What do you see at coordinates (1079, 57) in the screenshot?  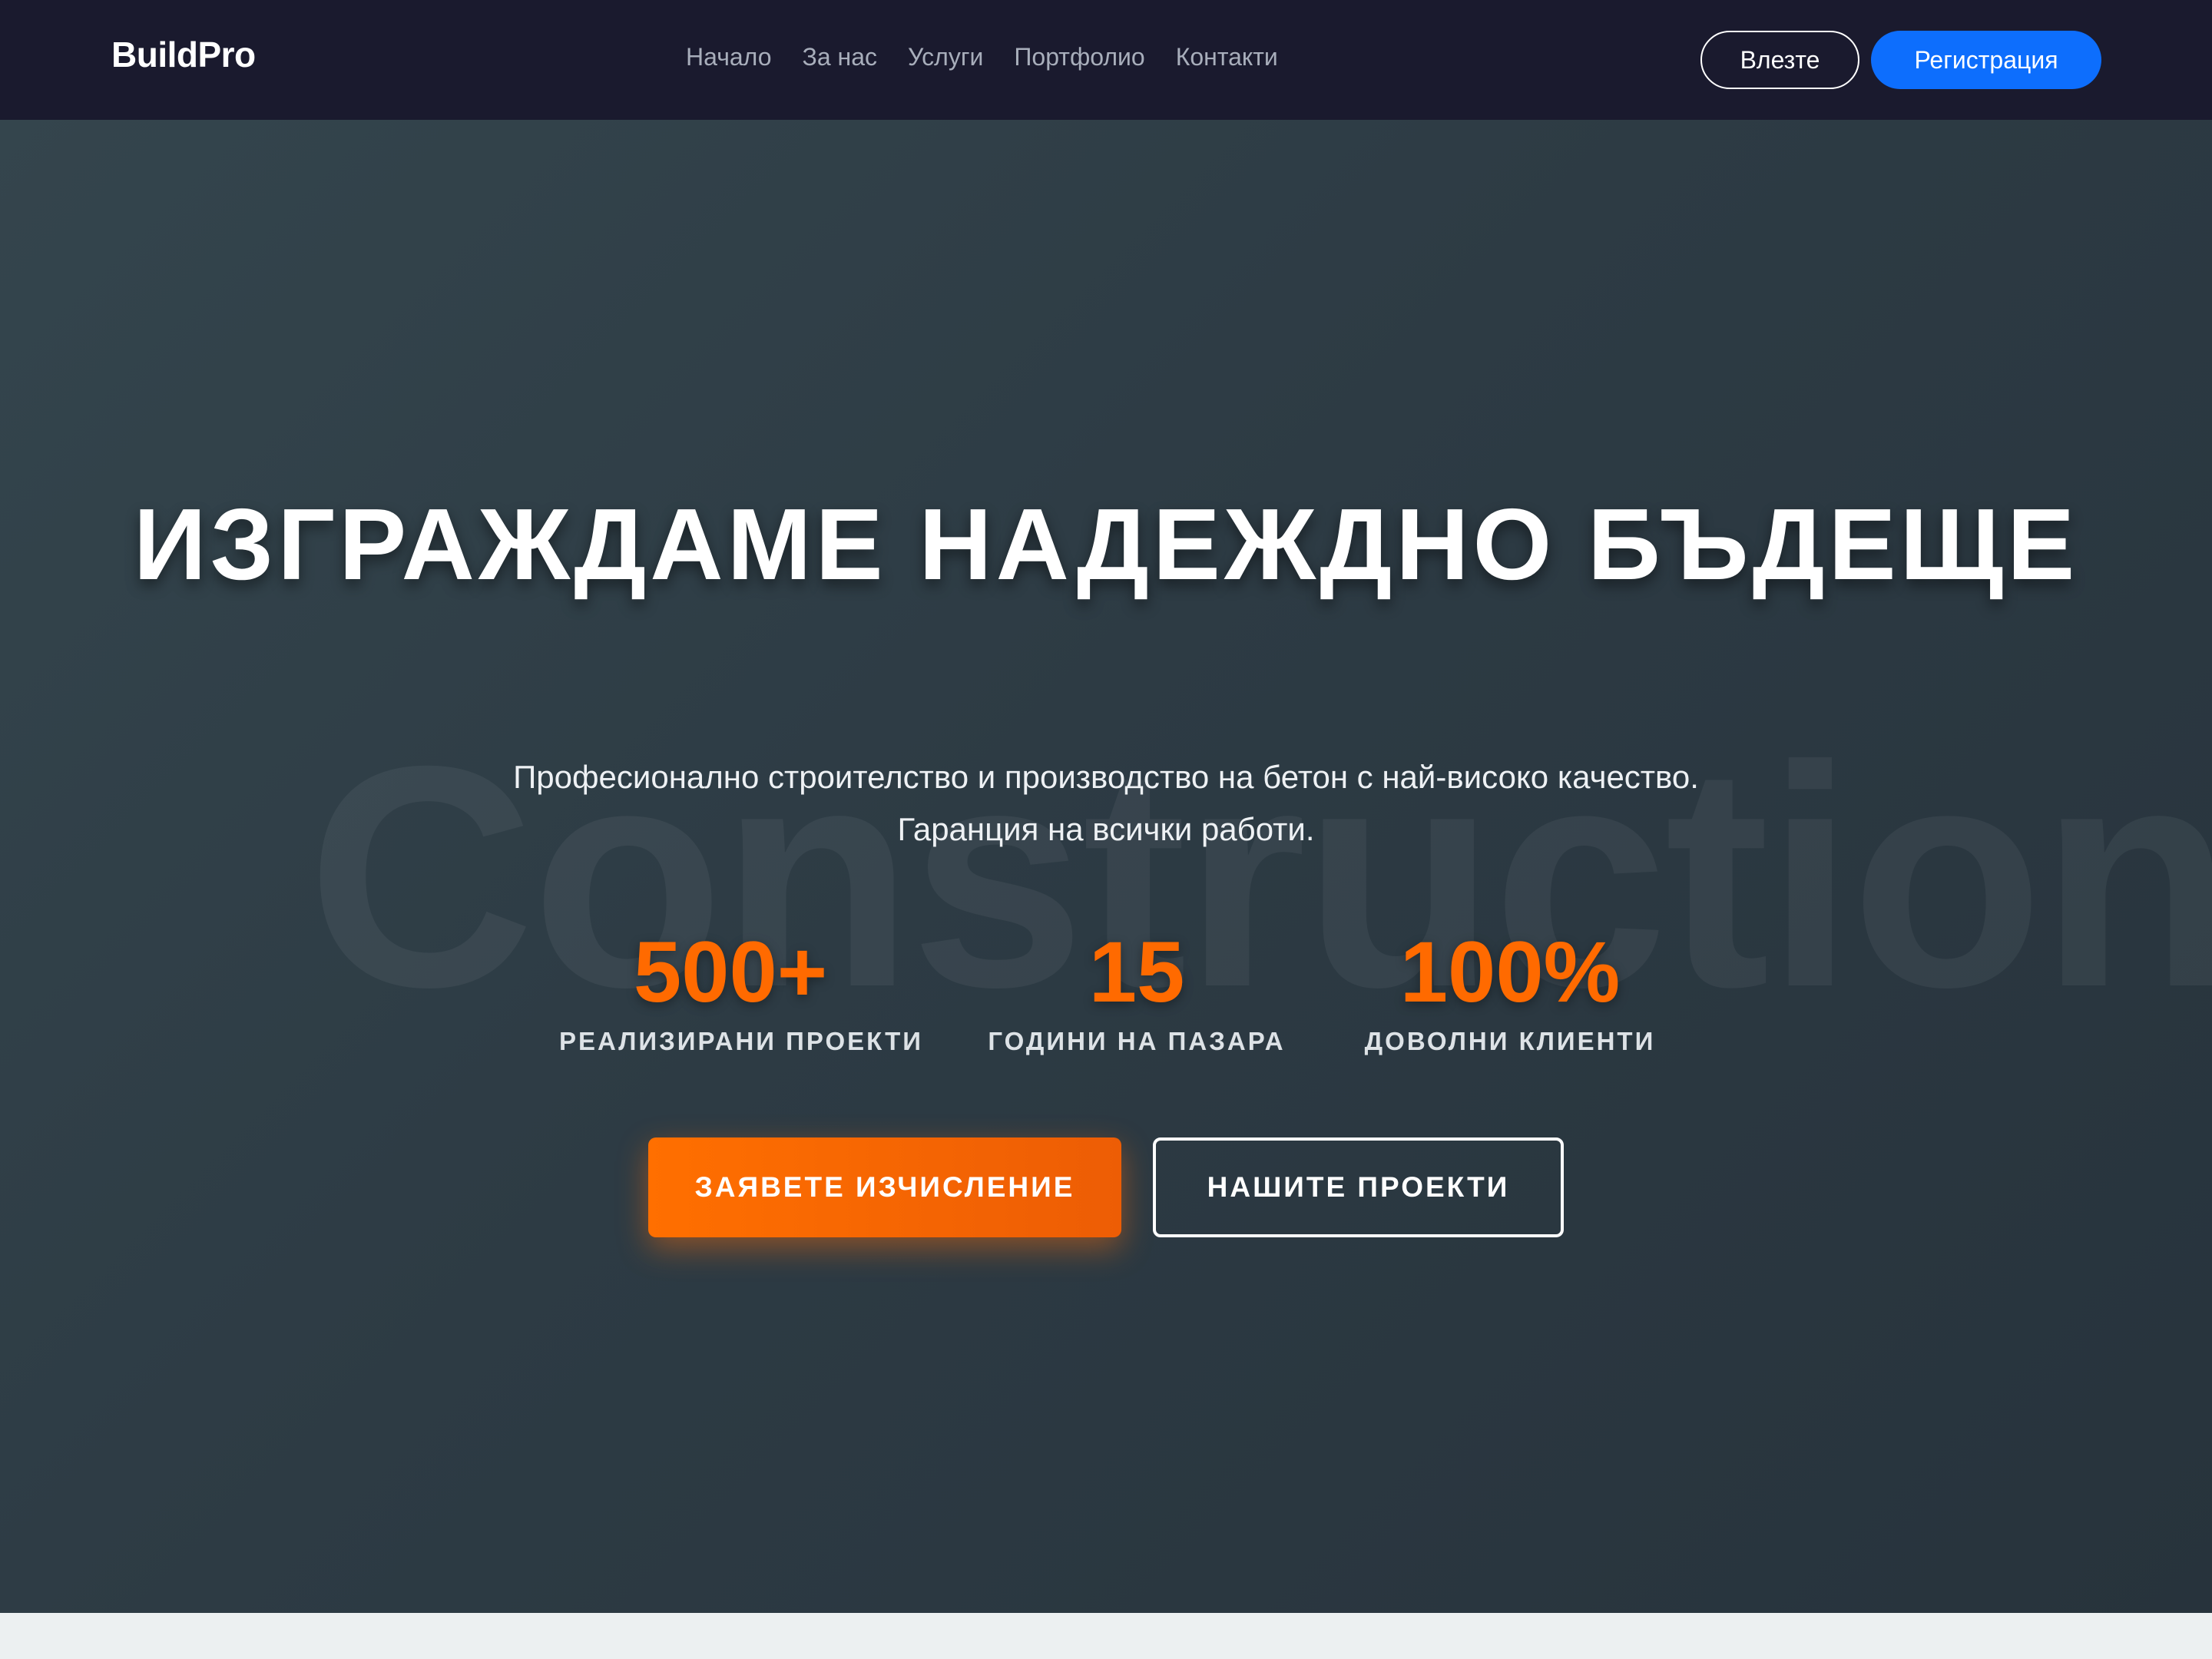 I see `nav-link-portfolio: Портфолио` at bounding box center [1079, 57].